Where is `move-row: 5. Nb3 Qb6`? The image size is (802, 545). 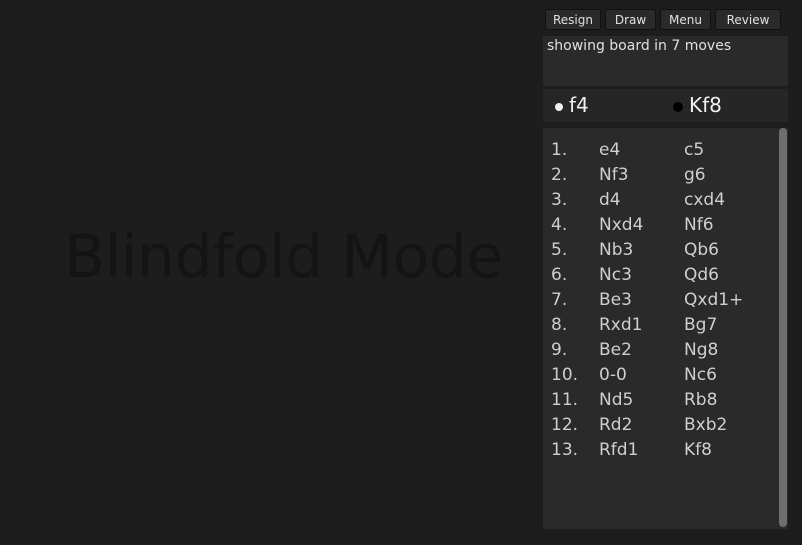
move-row: 5. Nb3 Qb6 is located at coordinates (658, 252).